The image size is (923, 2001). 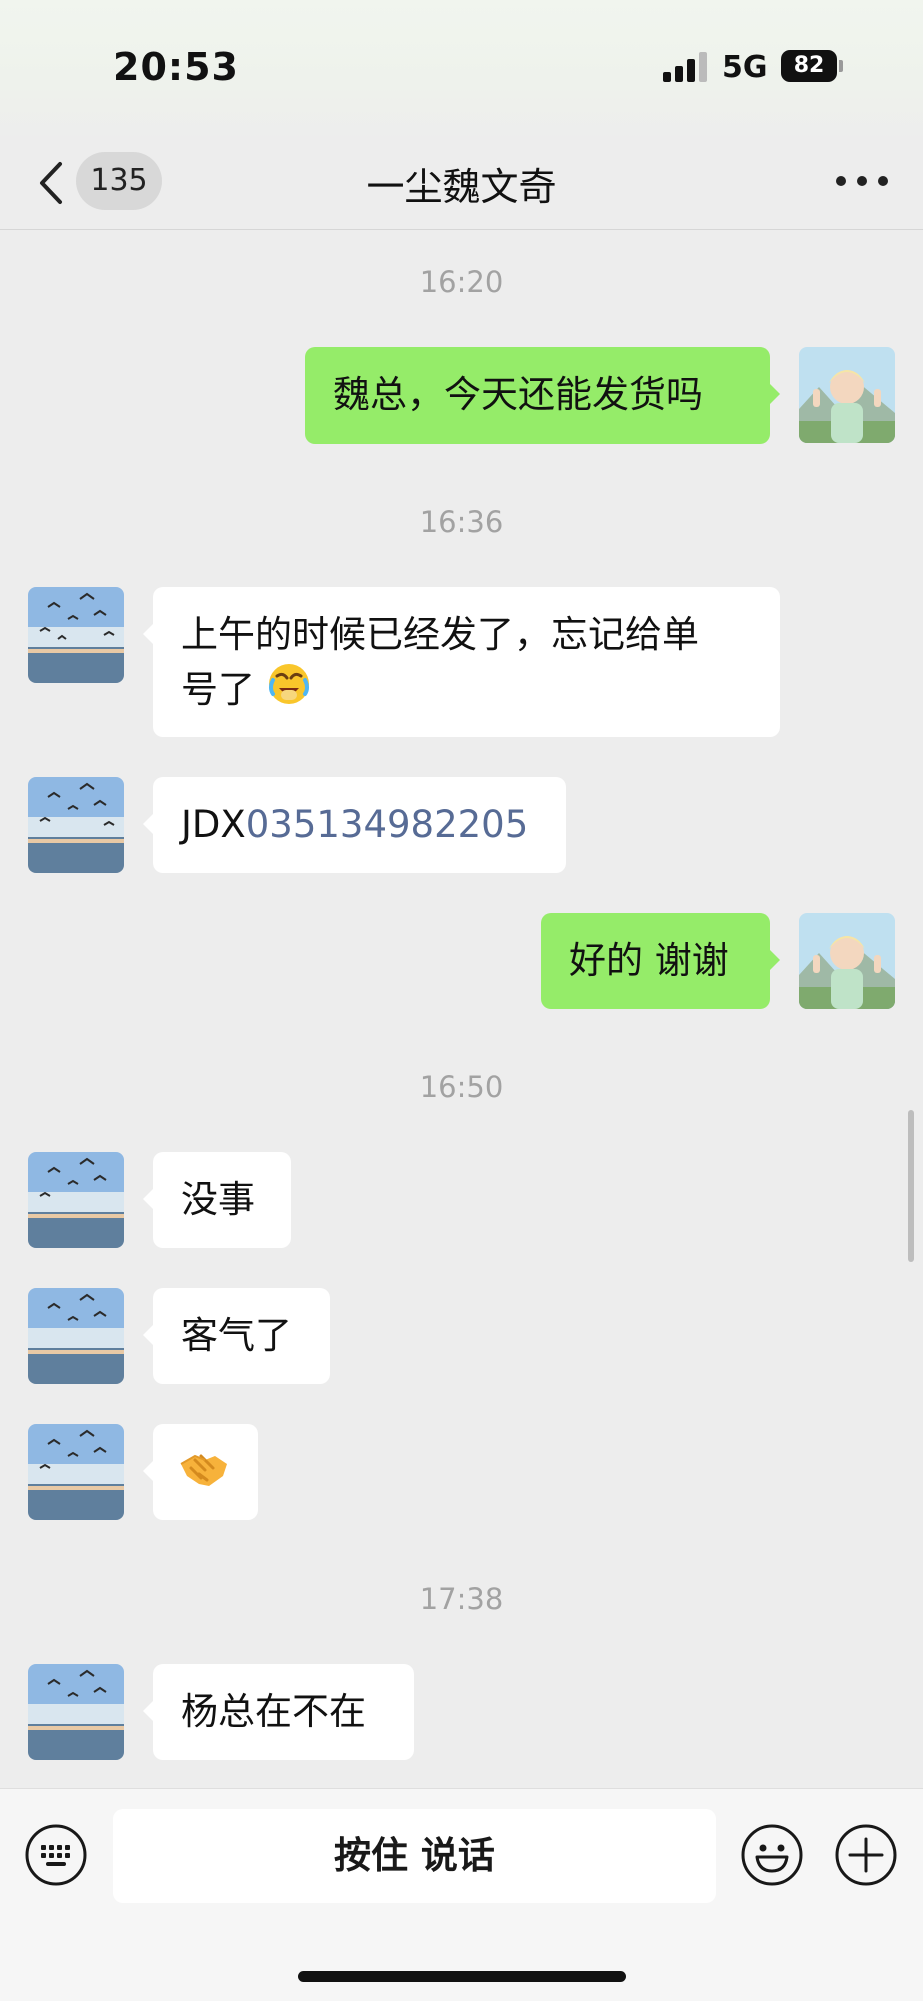 What do you see at coordinates (462, 1976) in the screenshot?
I see `home-indicator` at bounding box center [462, 1976].